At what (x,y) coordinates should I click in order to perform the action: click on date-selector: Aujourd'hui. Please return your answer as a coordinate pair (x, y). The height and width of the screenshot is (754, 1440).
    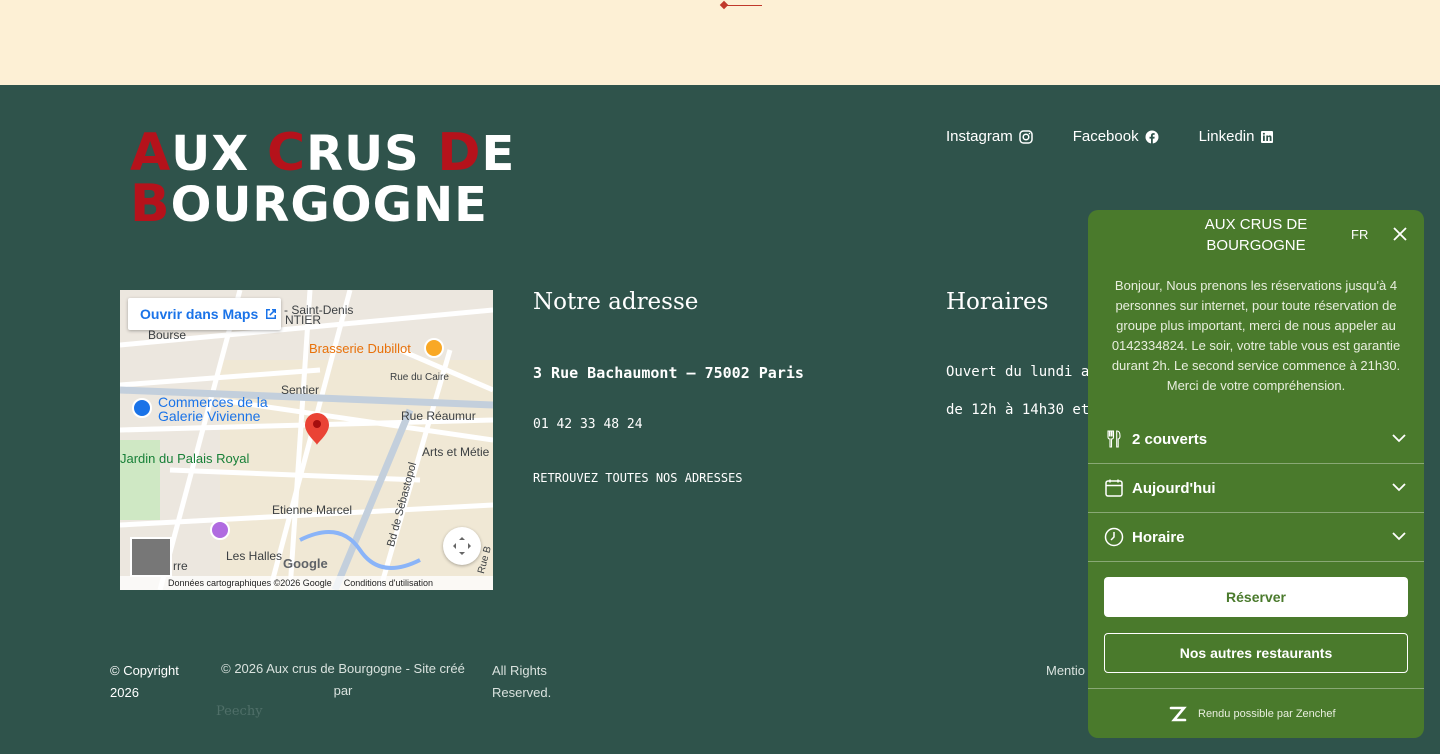
    Looking at the image, I should click on (1256, 488).